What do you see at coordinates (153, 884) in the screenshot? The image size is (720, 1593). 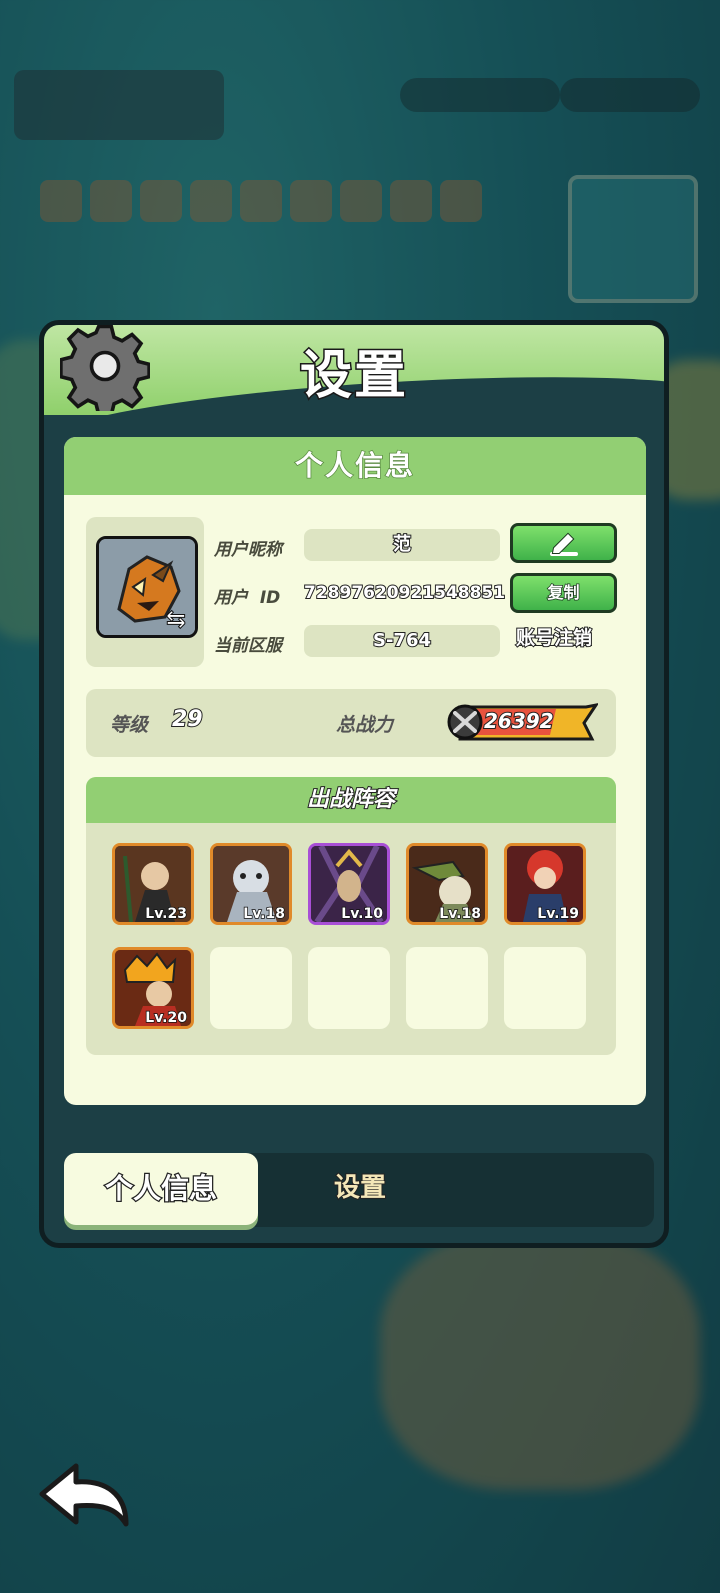 I see `hero-slot: Lv.23` at bounding box center [153, 884].